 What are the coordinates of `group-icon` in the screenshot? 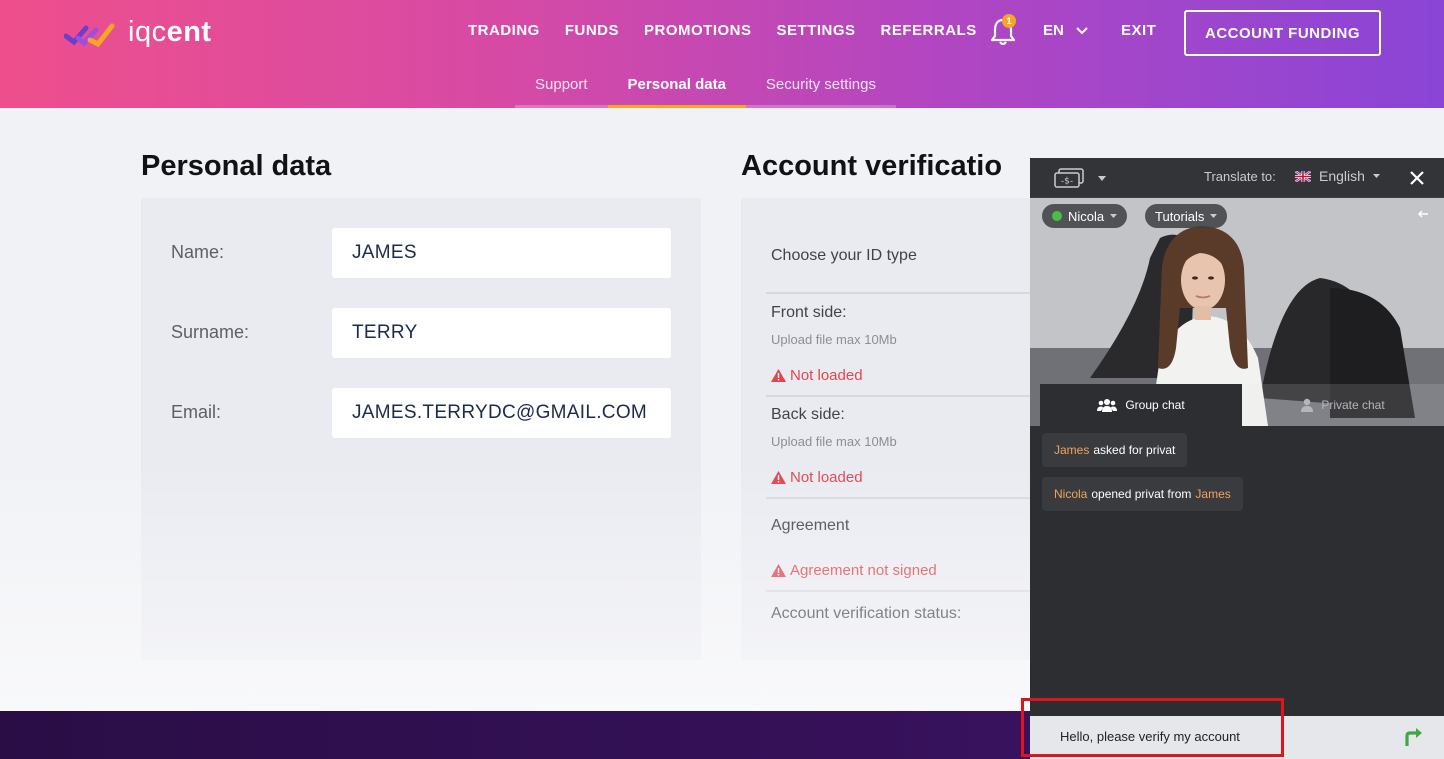 It's located at (1107, 405).